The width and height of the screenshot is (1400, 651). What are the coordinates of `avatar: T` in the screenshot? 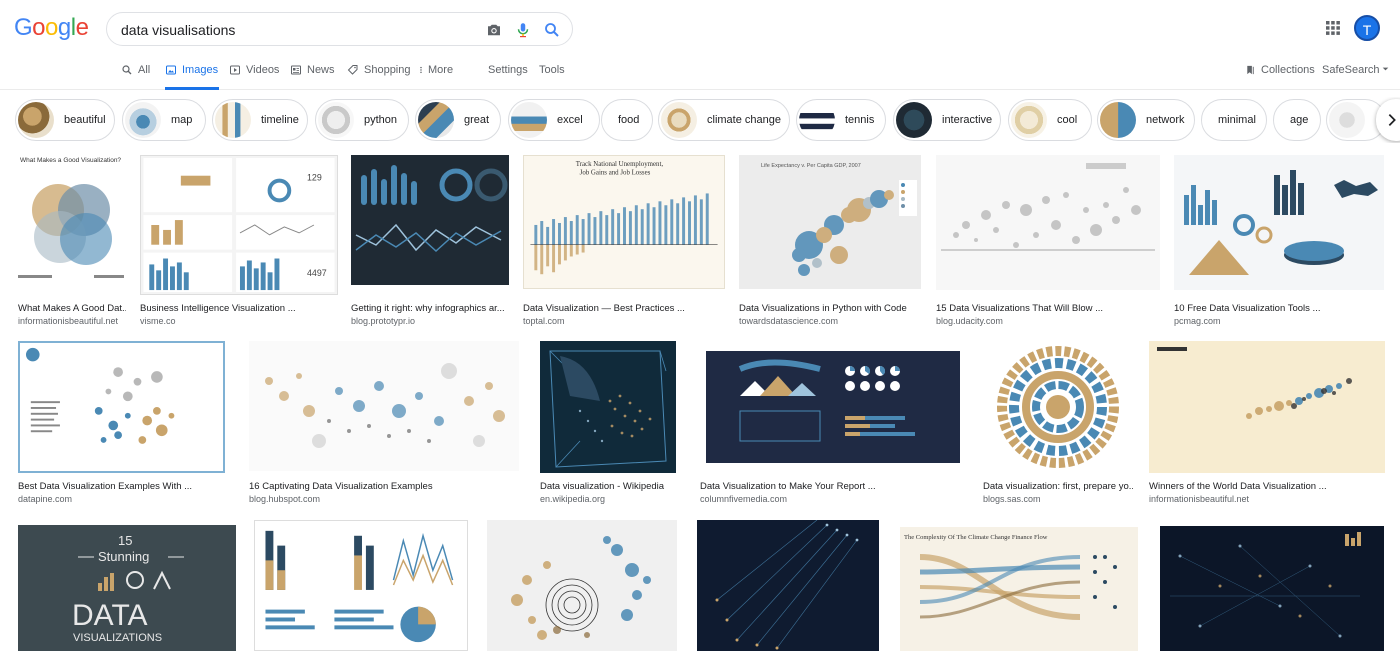 It's located at (1367, 28).